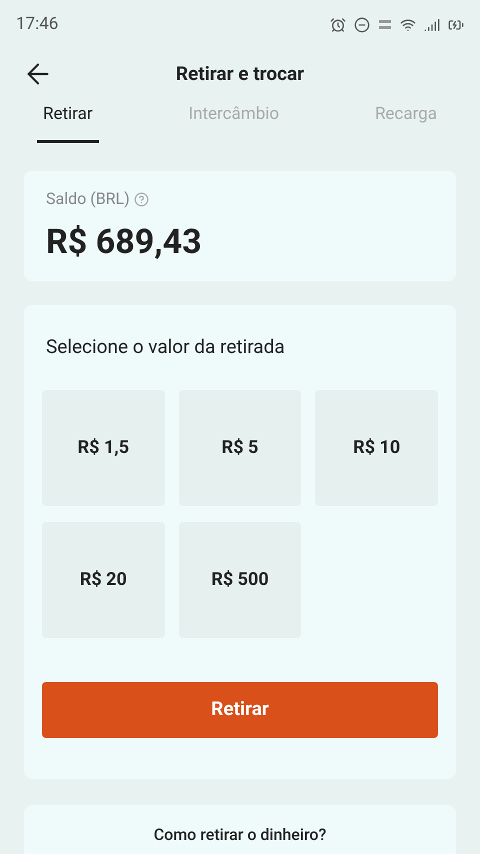  Describe the element at coordinates (240, 448) in the screenshot. I see `amount-option: R$ 5` at that location.